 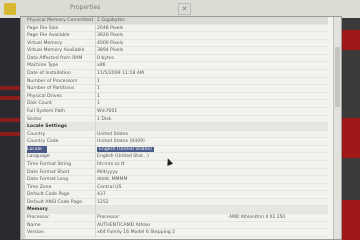 What do you see at coordinates (38, 218) in the screenshot?
I see `property-name: Processor` at bounding box center [38, 218].